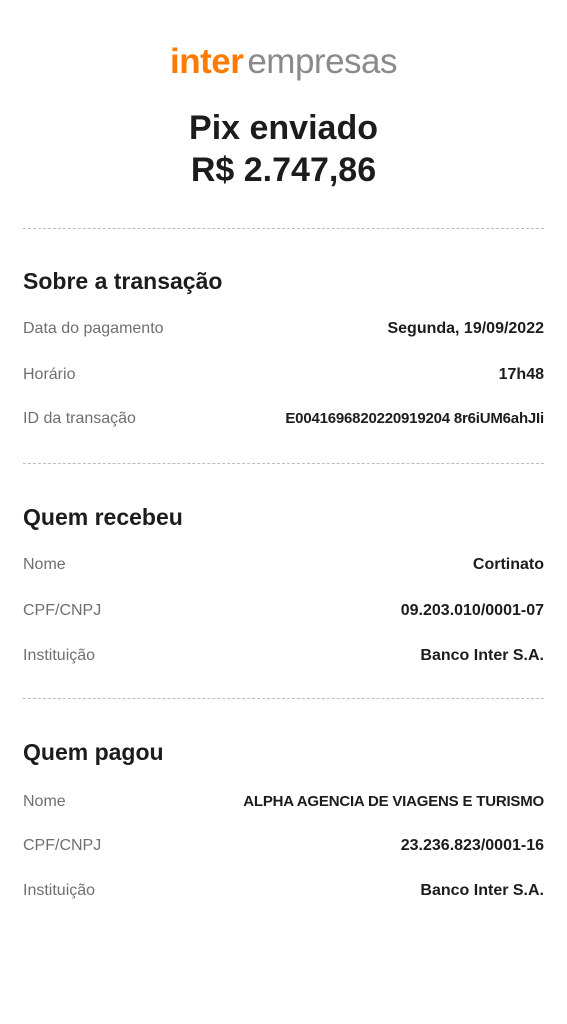  I want to click on section-title-payer: Quem pagou, so click(93, 752).